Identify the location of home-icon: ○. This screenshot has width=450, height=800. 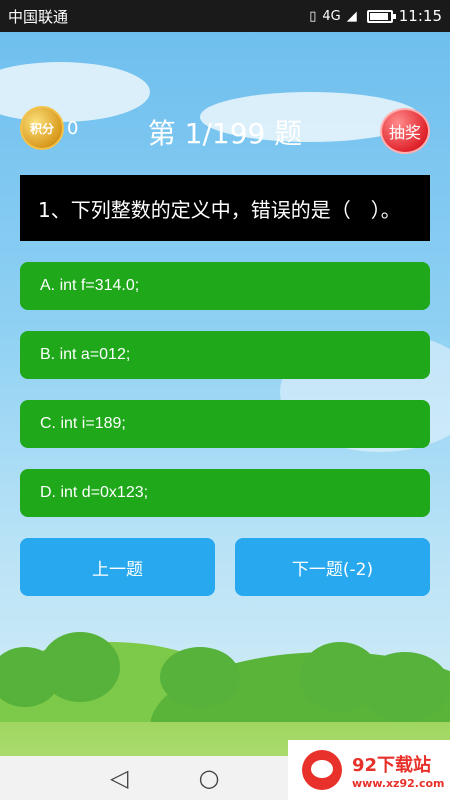
(208, 778).